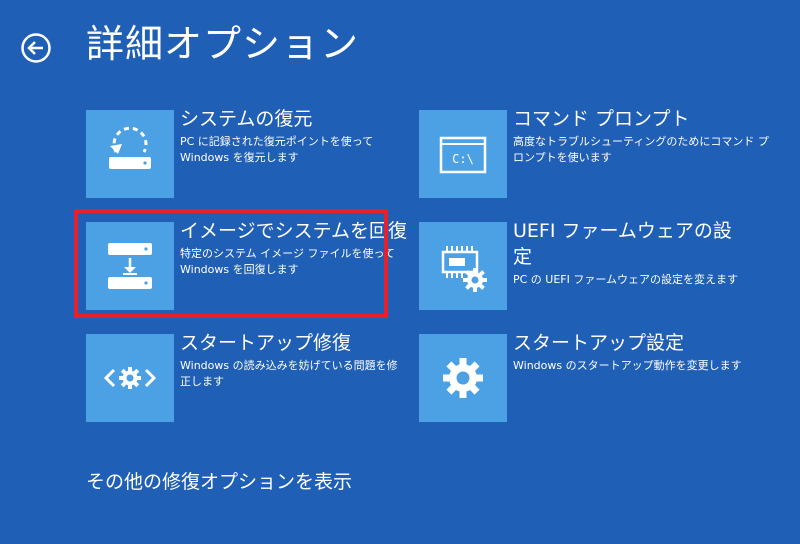 The height and width of the screenshot is (544, 800). I want to click on option-title: UEFI ファームウェアの設 定, so click(622, 244).